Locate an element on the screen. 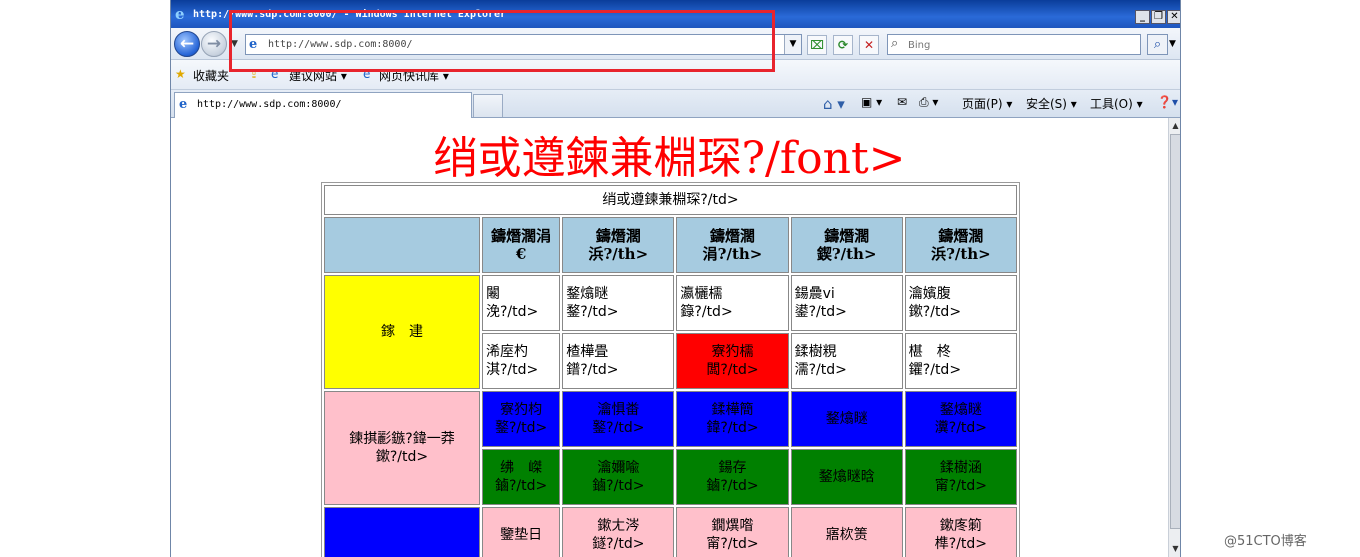 The width and height of the screenshot is (1360, 557). tab-title: http://www.sdp.com:8000/ is located at coordinates (269, 104).